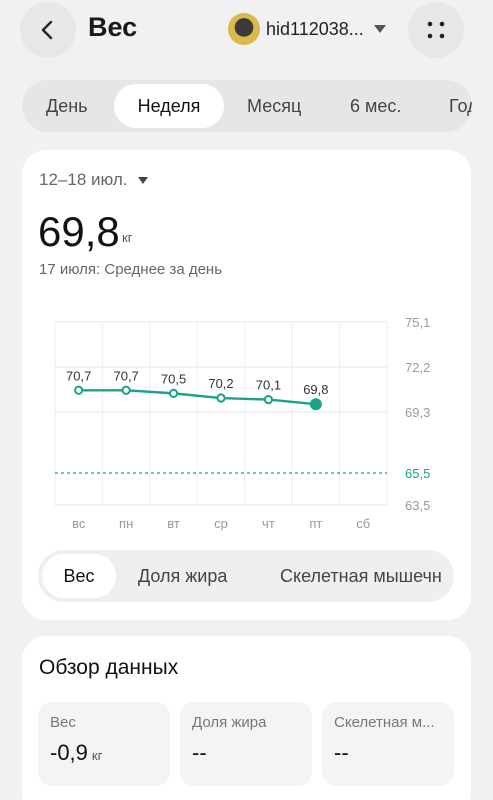 This screenshot has width=493, height=800. I want to click on tab-year: Год, so click(460, 106).